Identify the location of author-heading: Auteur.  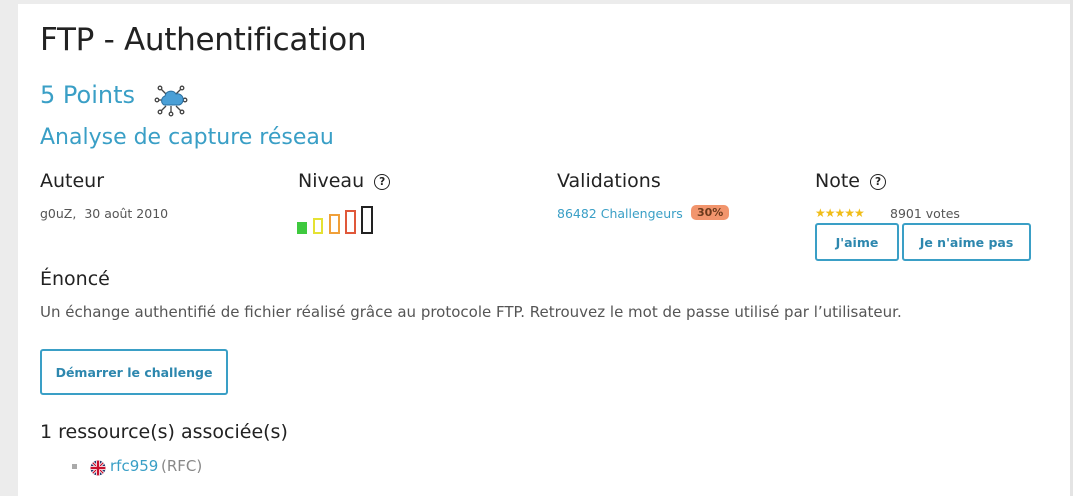
(72, 181).